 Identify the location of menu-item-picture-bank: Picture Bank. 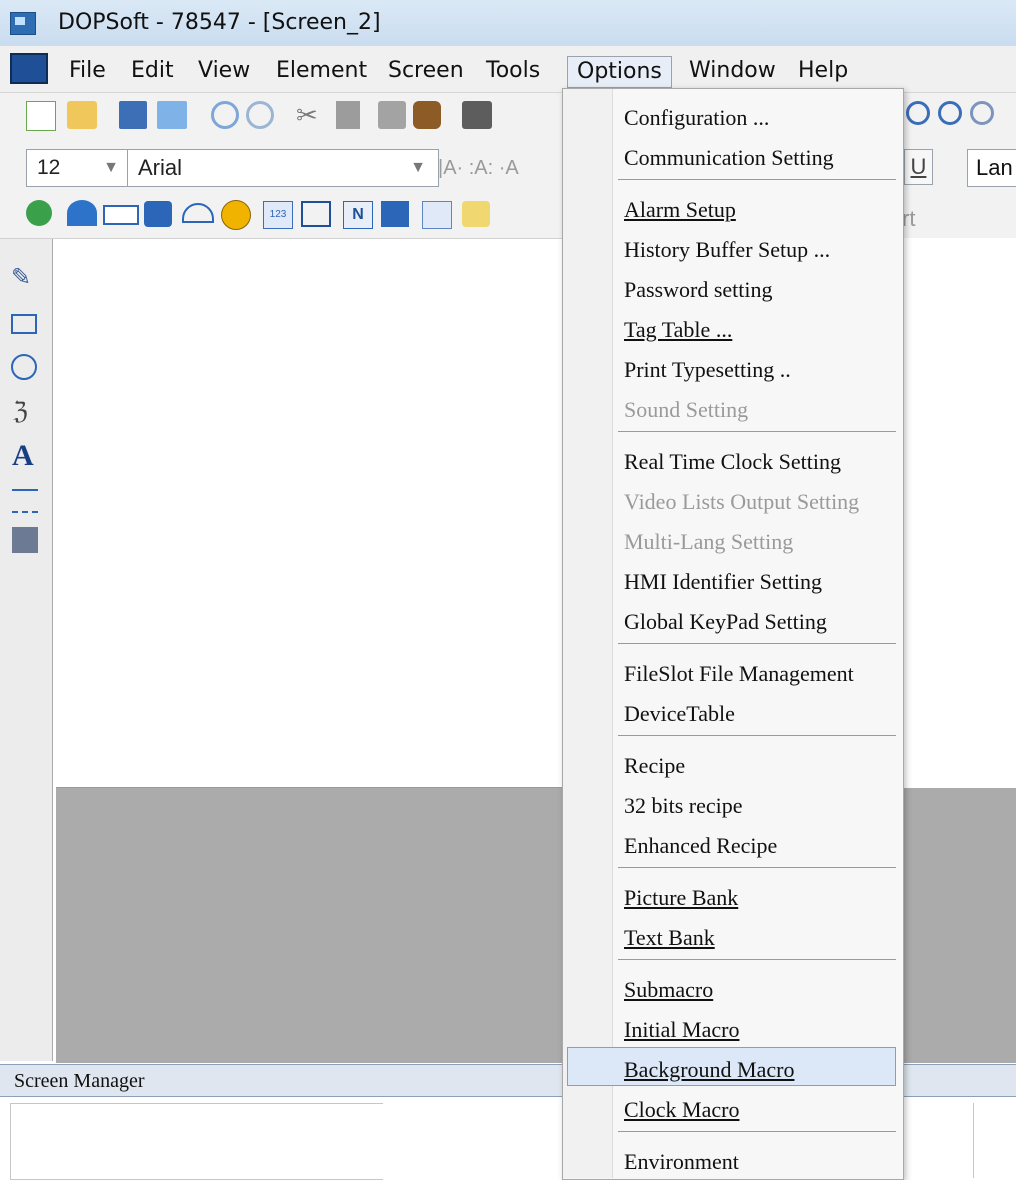
(681, 898).